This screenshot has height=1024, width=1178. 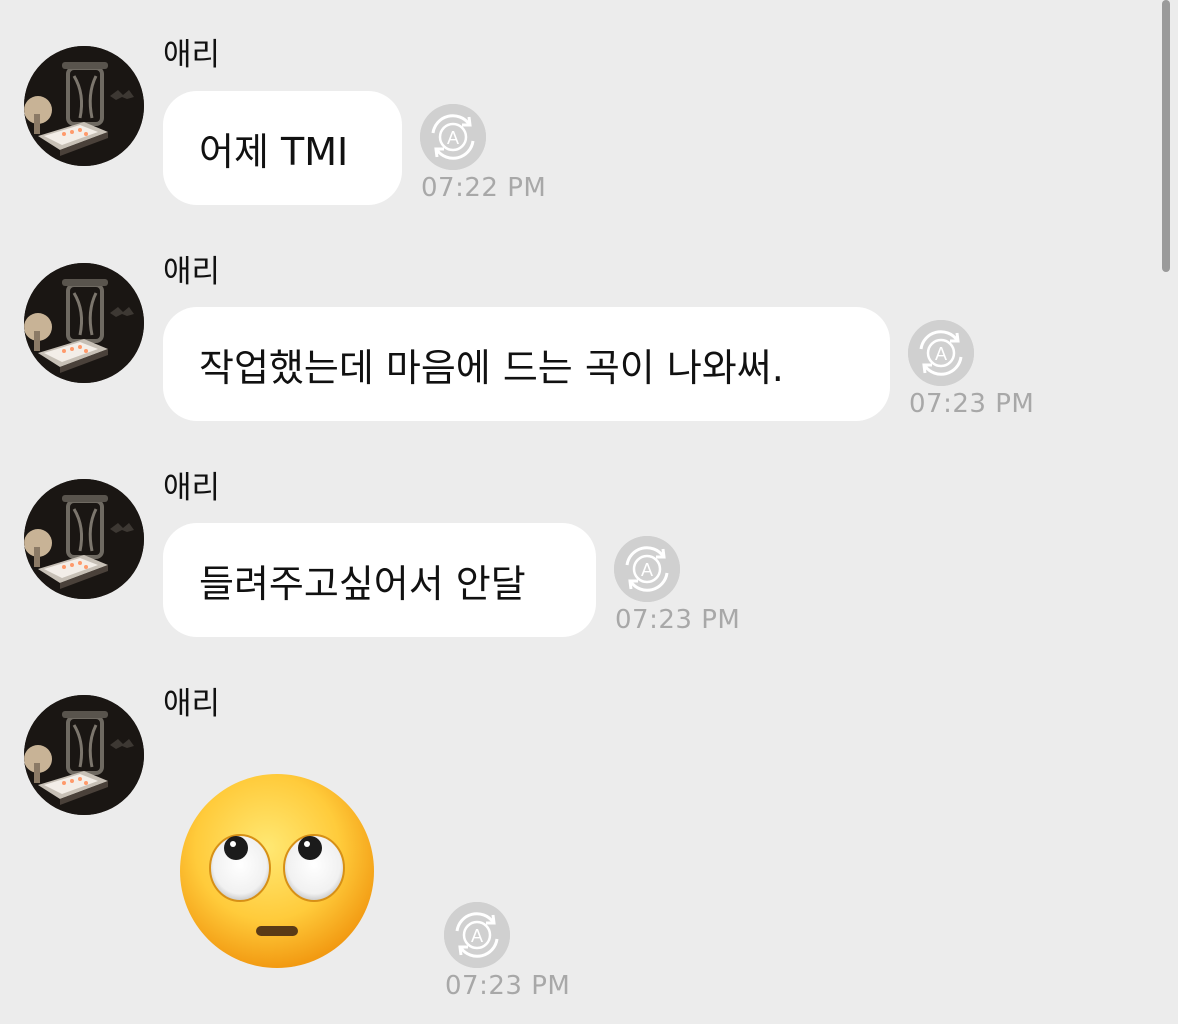 What do you see at coordinates (1166, 136) in the screenshot?
I see `scrollbar` at bounding box center [1166, 136].